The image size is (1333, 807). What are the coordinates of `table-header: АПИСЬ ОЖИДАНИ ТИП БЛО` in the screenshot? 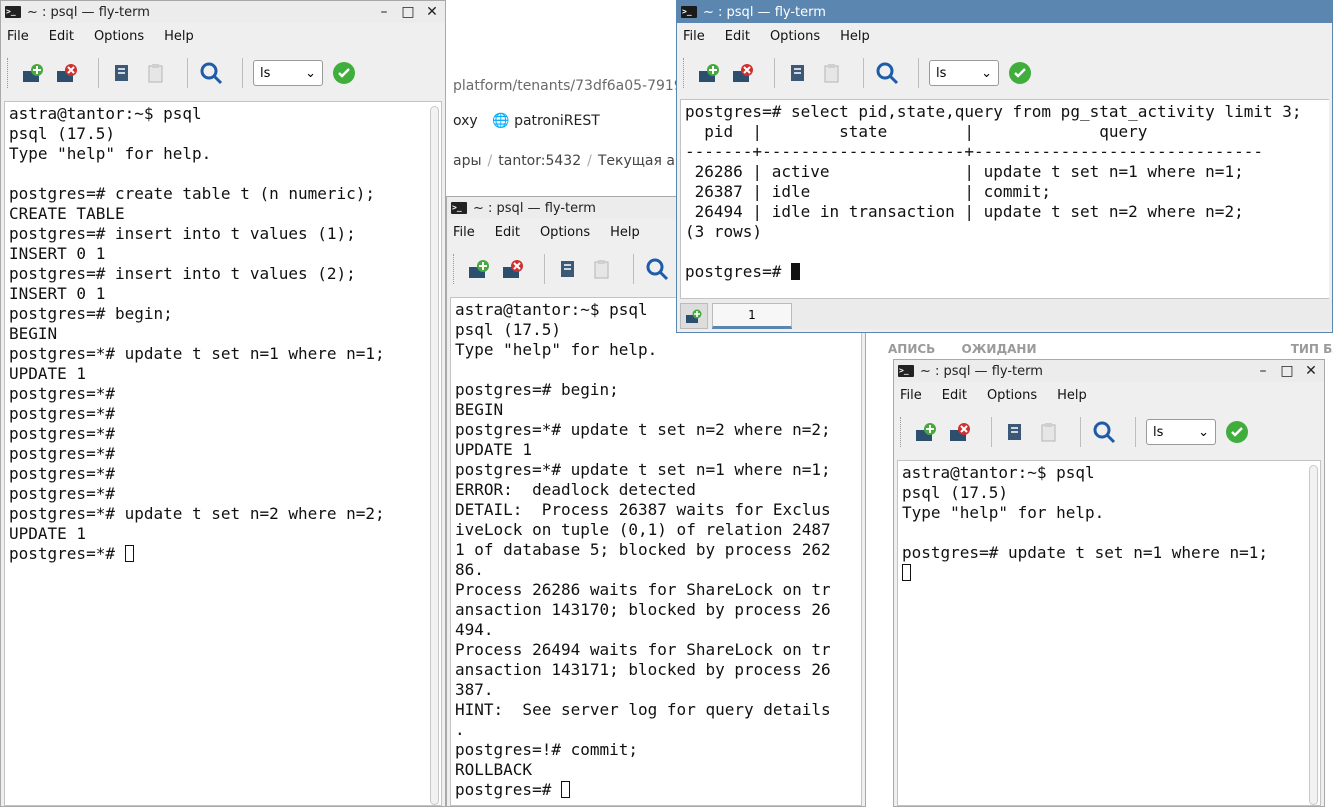 It's located at (1110, 349).